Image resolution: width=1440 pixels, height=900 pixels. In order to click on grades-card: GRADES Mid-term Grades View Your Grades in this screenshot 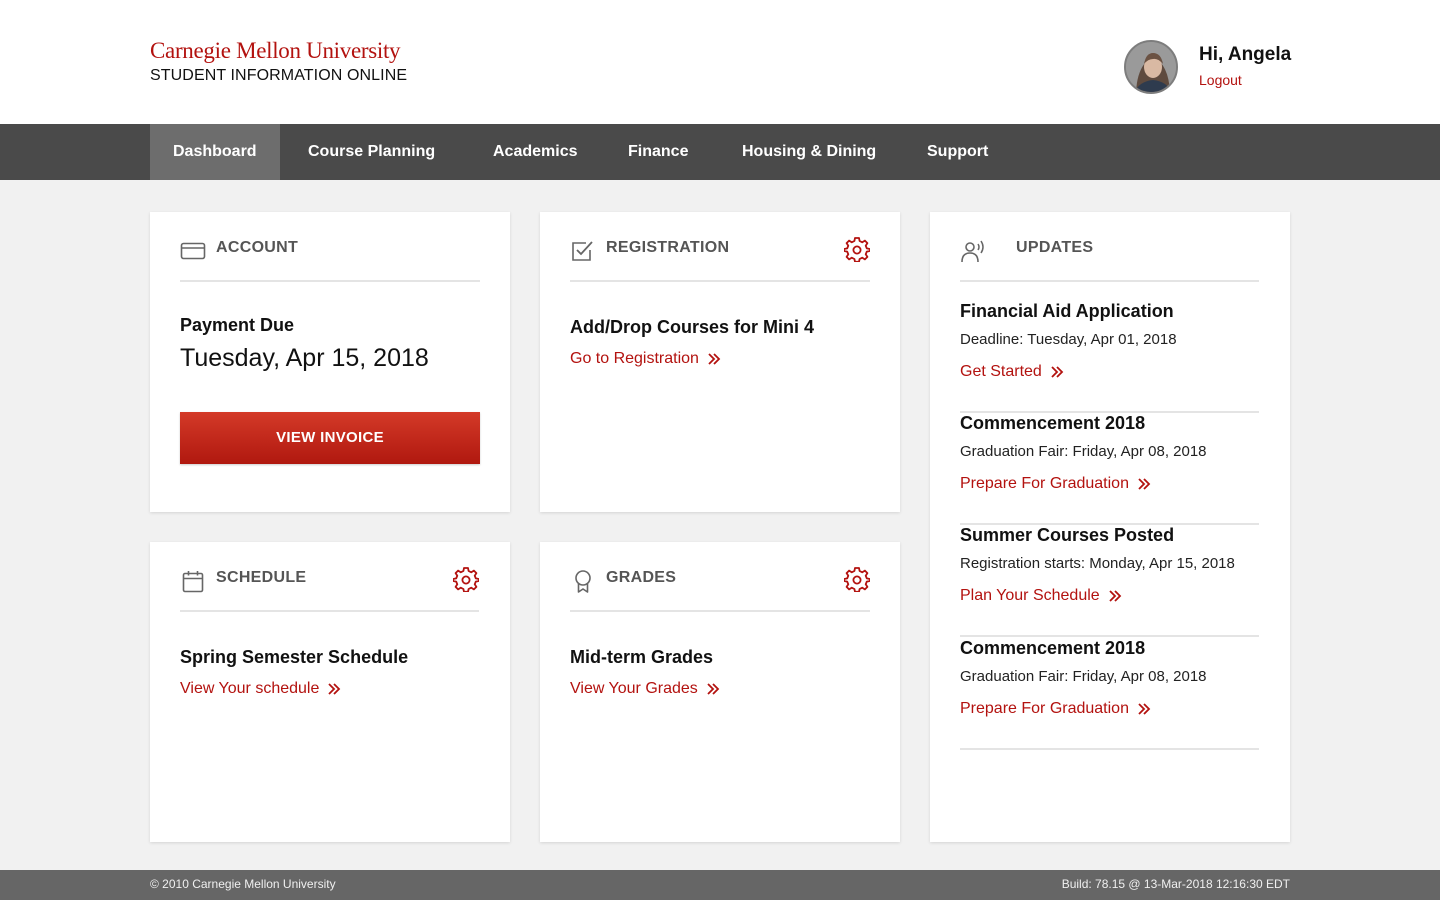, I will do `click(720, 692)`.